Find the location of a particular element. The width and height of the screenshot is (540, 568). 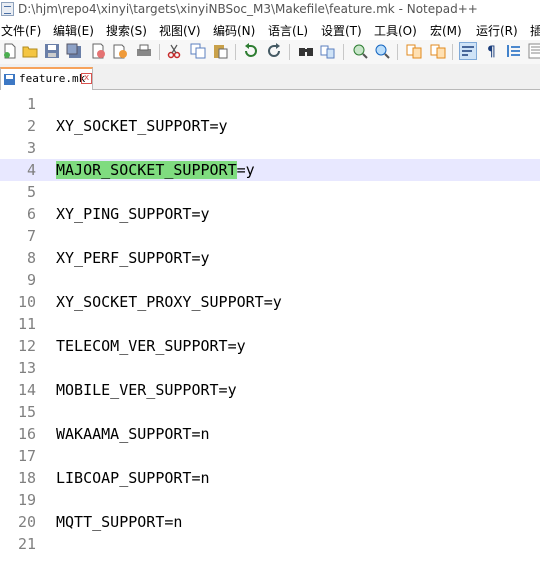

line-number: 2 is located at coordinates (31, 126).